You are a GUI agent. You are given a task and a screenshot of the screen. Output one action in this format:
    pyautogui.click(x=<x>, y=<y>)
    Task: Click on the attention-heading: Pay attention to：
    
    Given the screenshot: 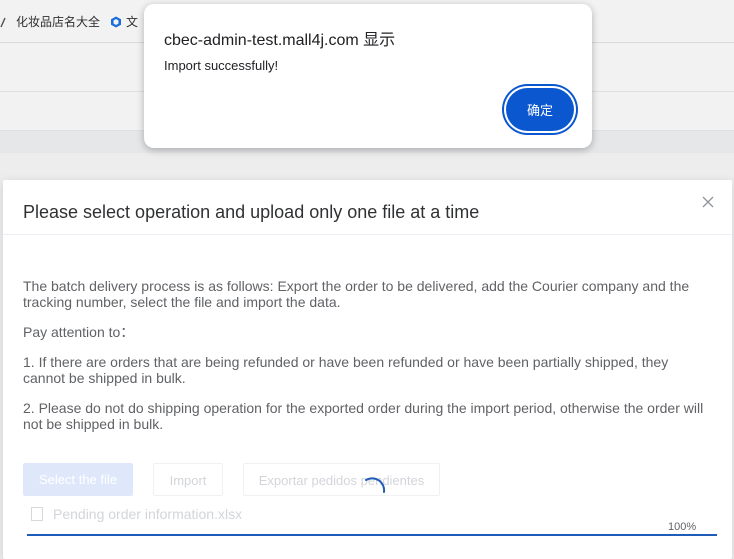 What is the action you would take?
    pyautogui.click(x=79, y=332)
    